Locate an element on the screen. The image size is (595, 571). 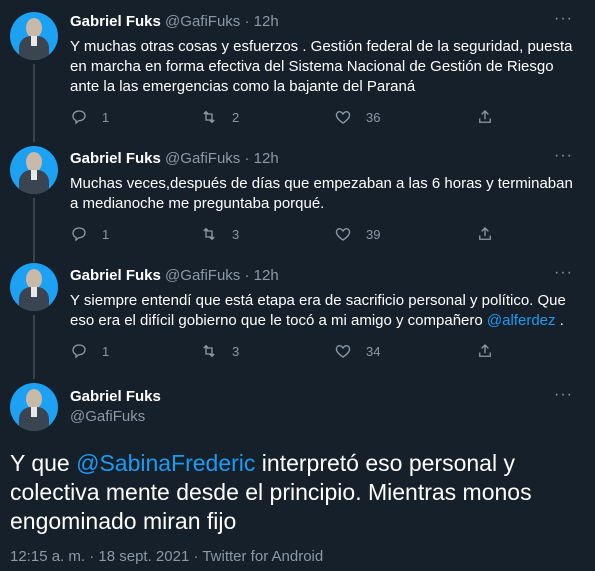
author-handle: @GafiFuks is located at coordinates (107, 416).